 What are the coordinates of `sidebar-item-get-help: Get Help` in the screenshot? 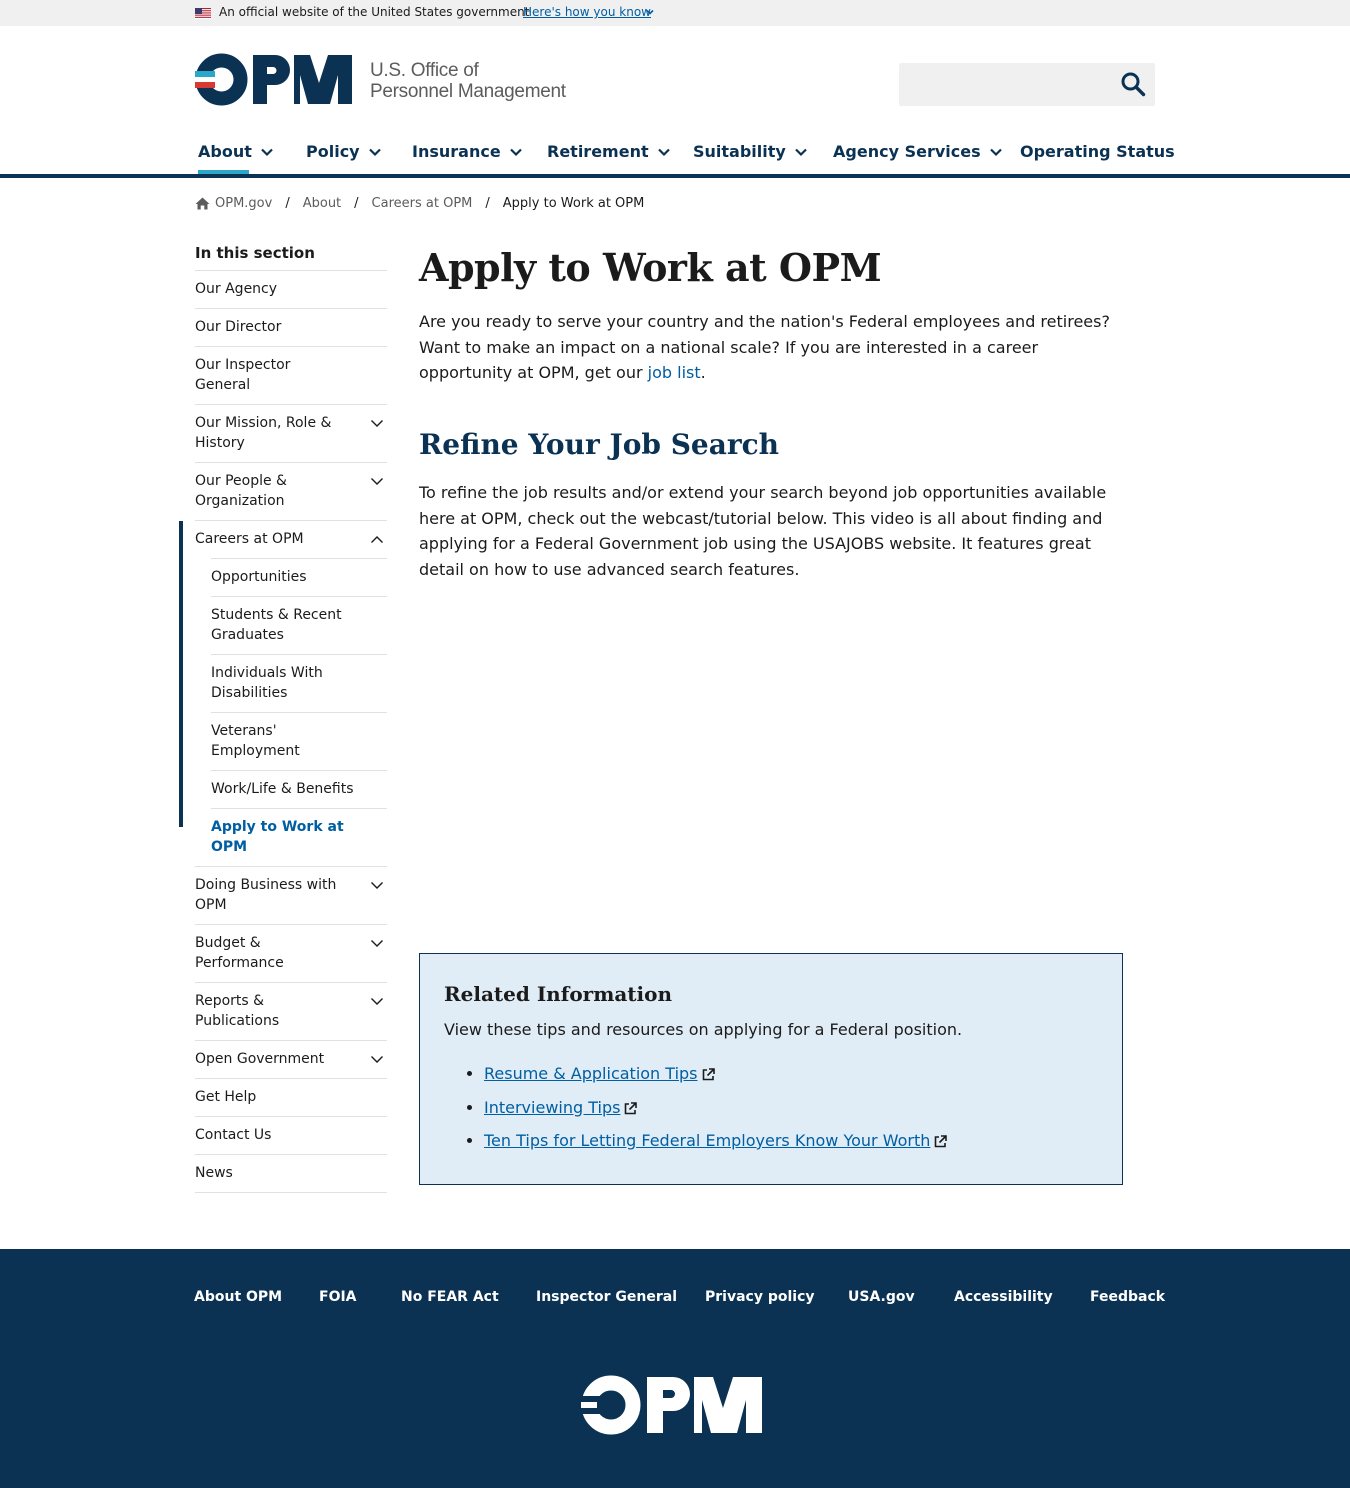 It's located at (291, 1097).